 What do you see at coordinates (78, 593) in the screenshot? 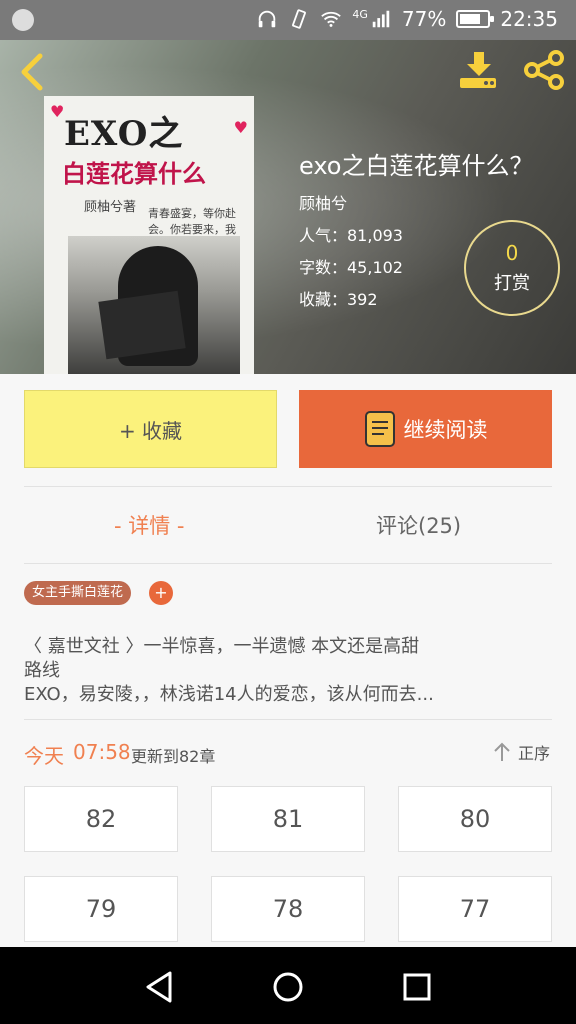
I see `tag-chip: 女主手撕白莲花` at bounding box center [78, 593].